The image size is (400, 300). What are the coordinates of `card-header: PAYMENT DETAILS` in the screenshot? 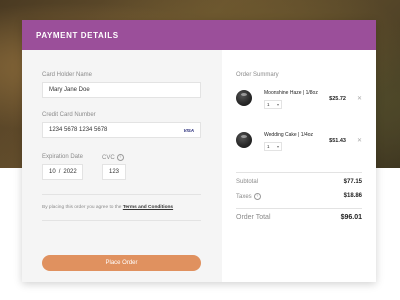 It's located at (199, 35).